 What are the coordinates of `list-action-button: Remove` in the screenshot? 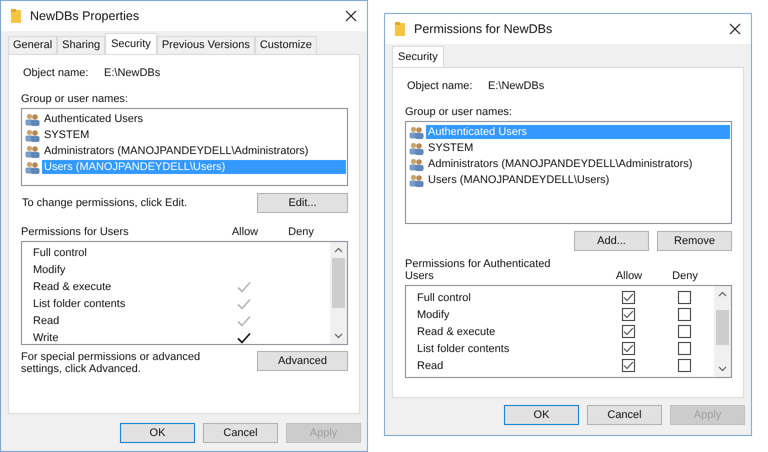 It's located at (694, 241).